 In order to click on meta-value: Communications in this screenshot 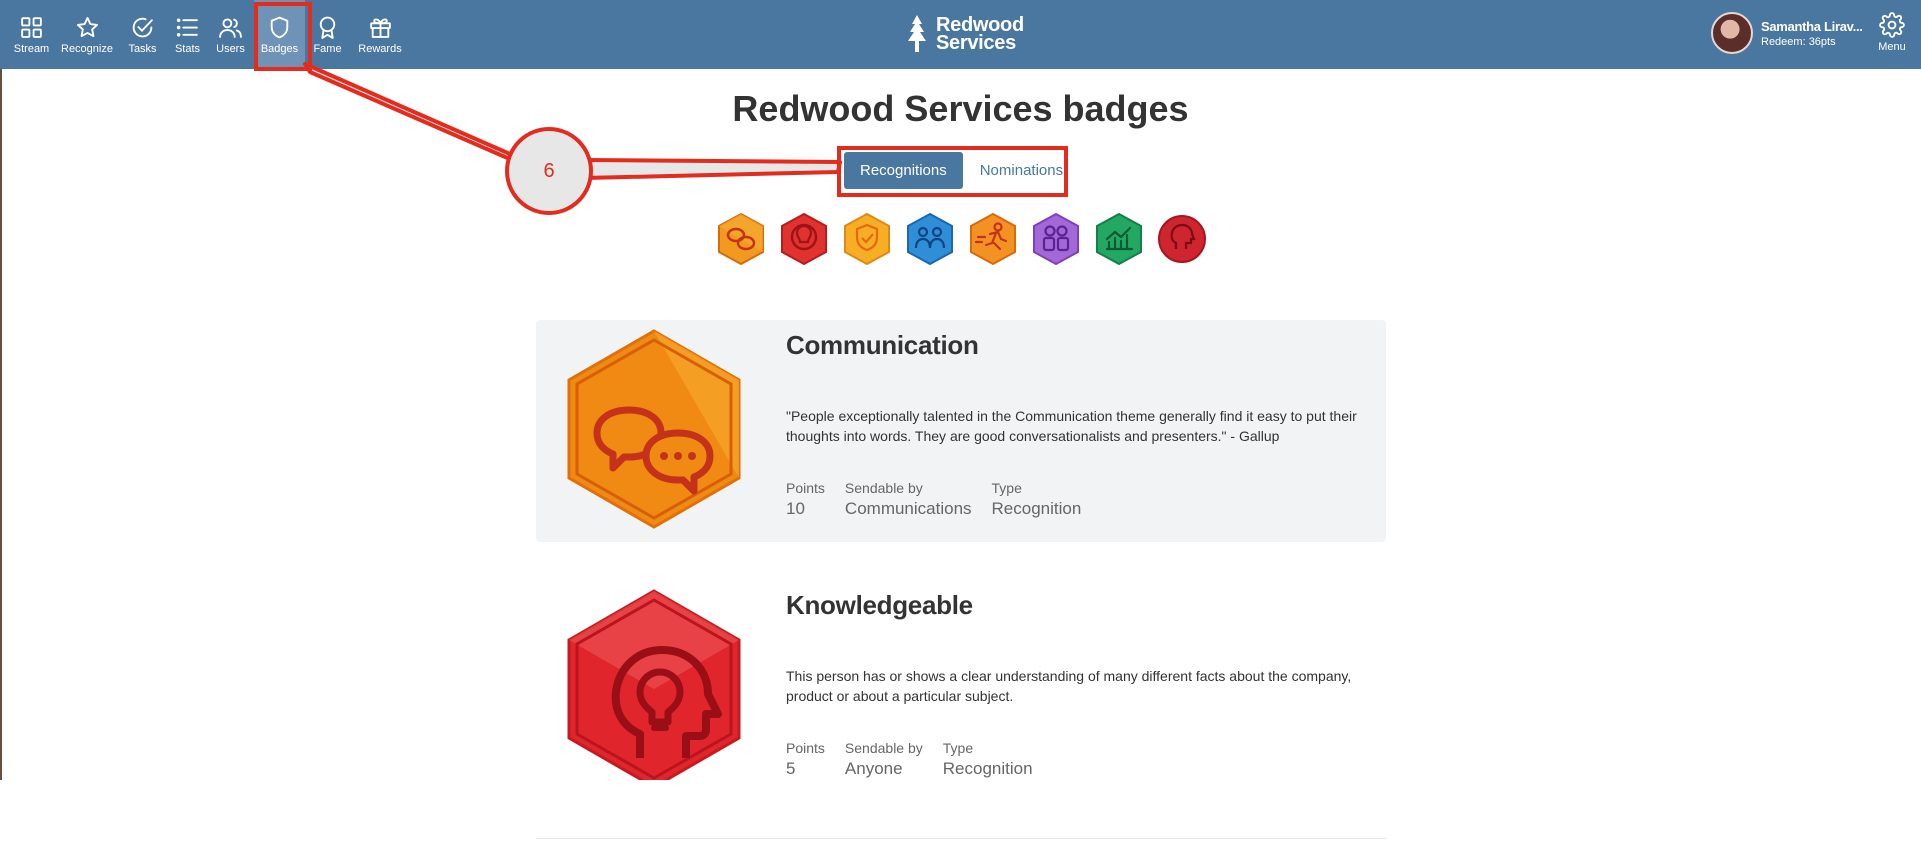, I will do `click(908, 508)`.